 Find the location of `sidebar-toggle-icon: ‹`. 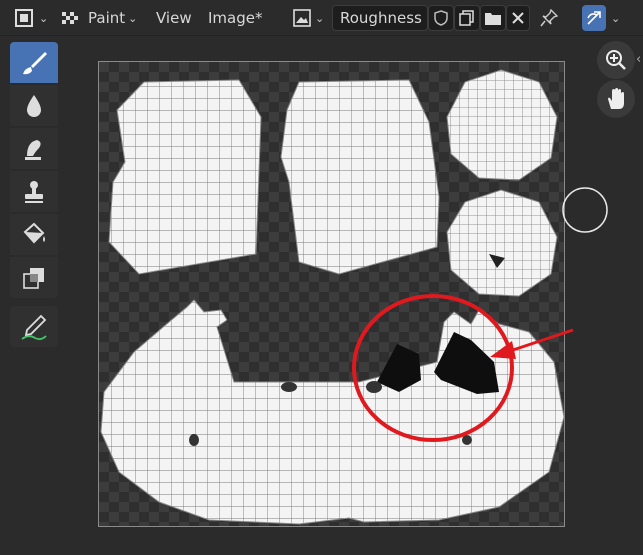

sidebar-toggle-icon: ‹ is located at coordinates (638, 59).